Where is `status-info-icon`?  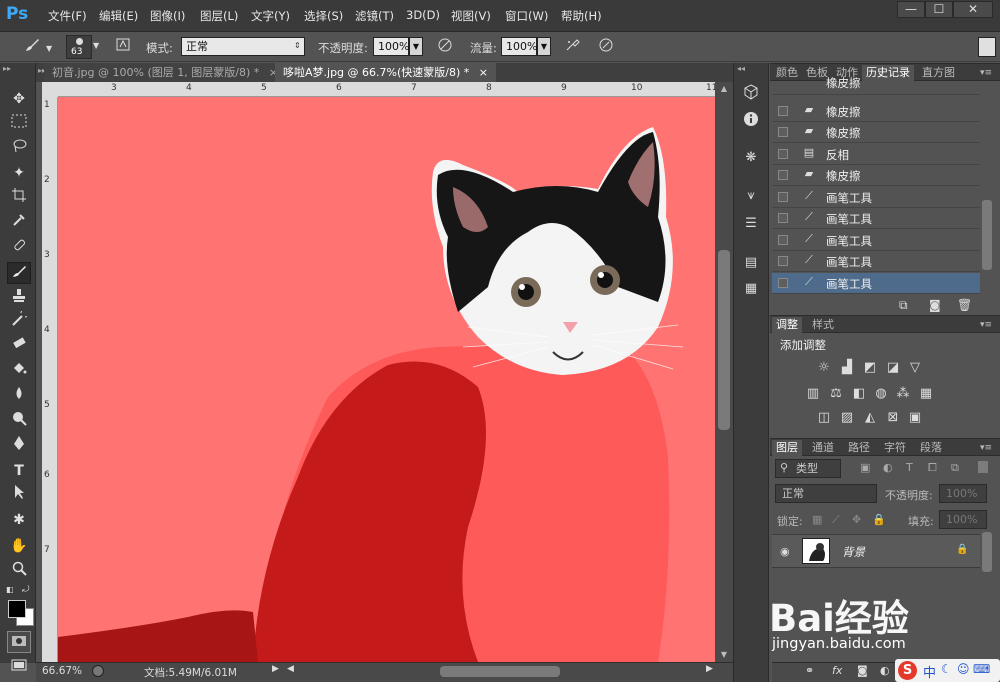 status-info-icon is located at coordinates (98, 671).